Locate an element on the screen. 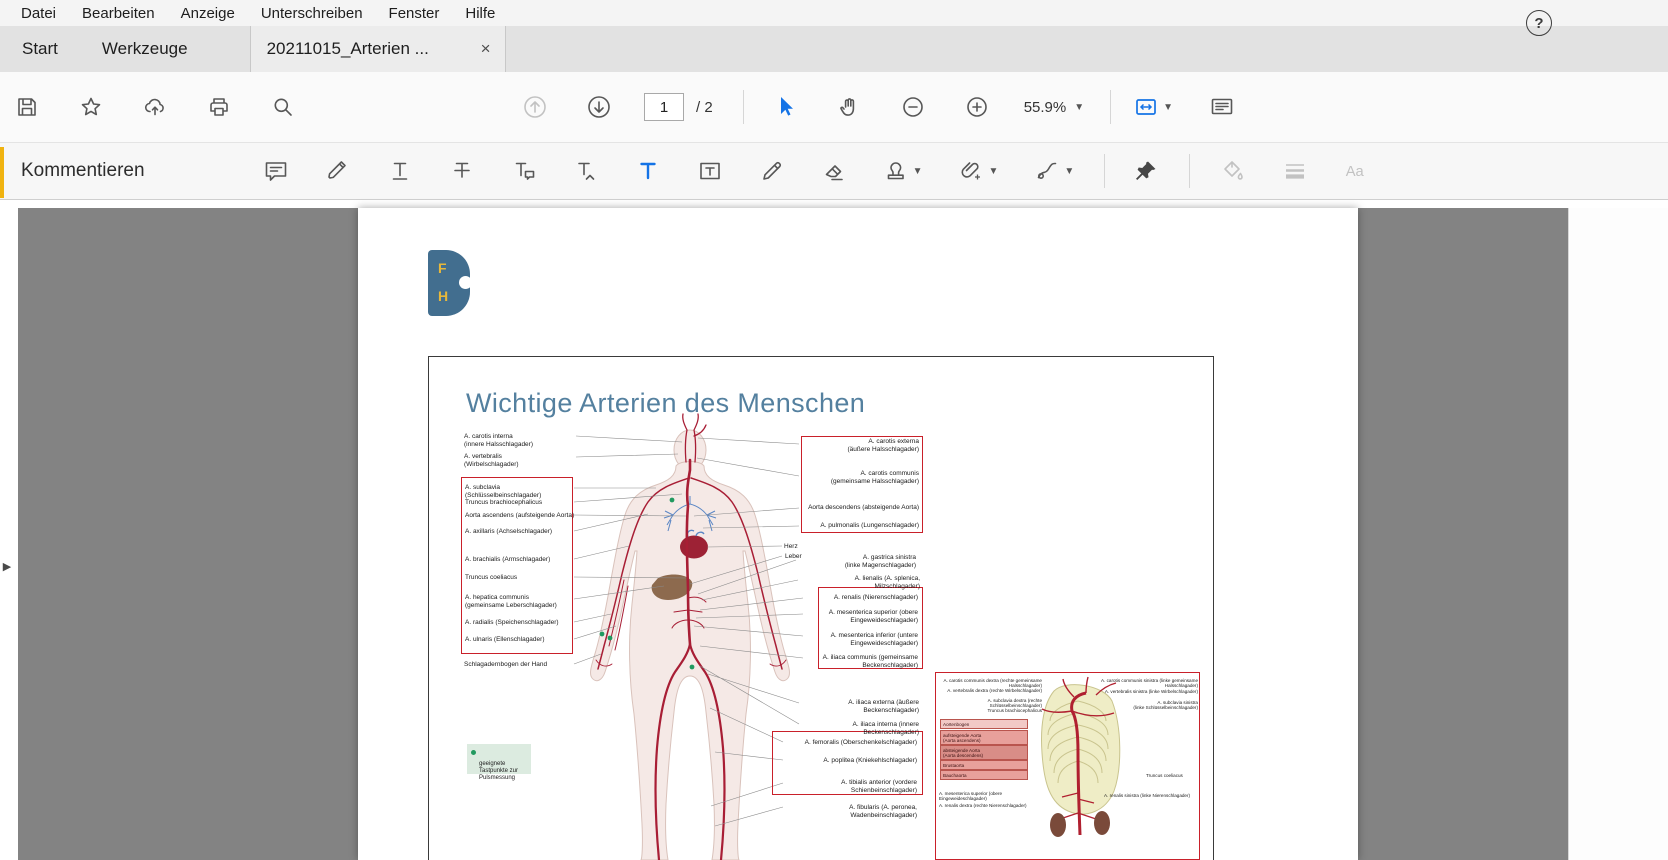  menu-item-hilfe: Hilfe is located at coordinates (480, 13).